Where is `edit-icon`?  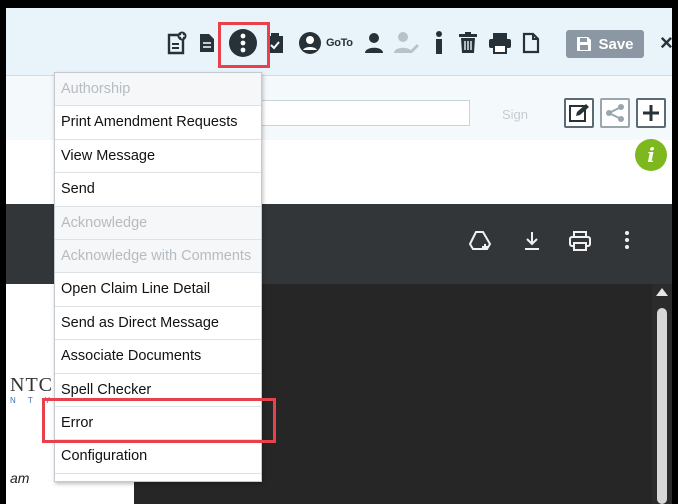
edit-icon is located at coordinates (579, 113).